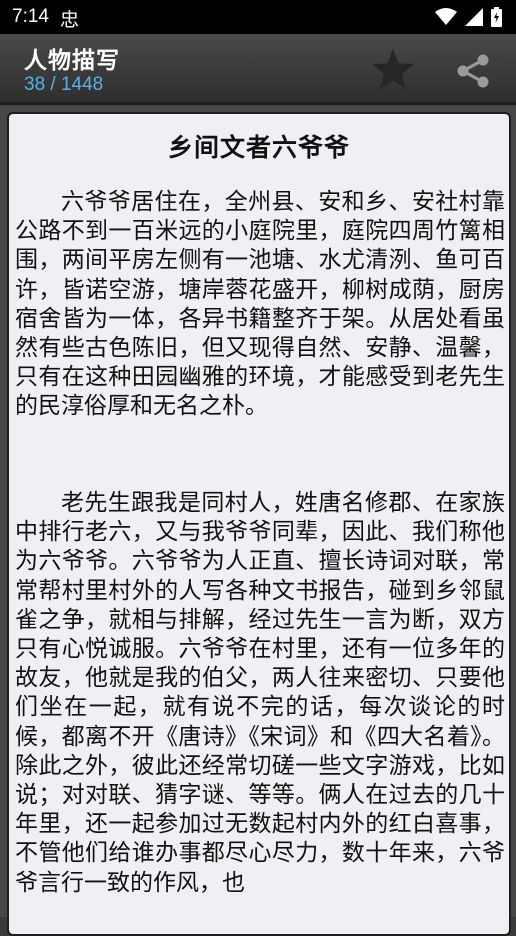  Describe the element at coordinates (72, 61) in the screenshot. I see `app-title: 人物描写` at that location.